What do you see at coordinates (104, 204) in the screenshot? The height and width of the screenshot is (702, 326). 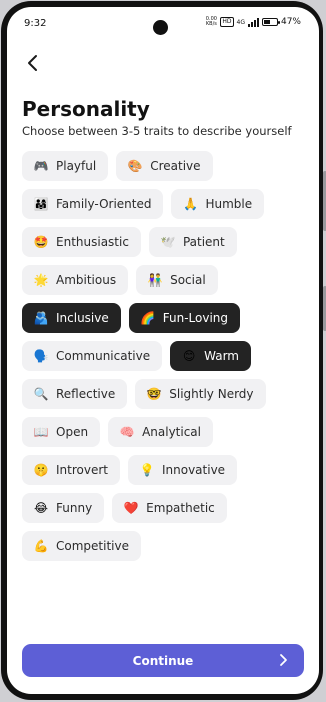 I see `trait-label: Family-Oriented` at bounding box center [104, 204].